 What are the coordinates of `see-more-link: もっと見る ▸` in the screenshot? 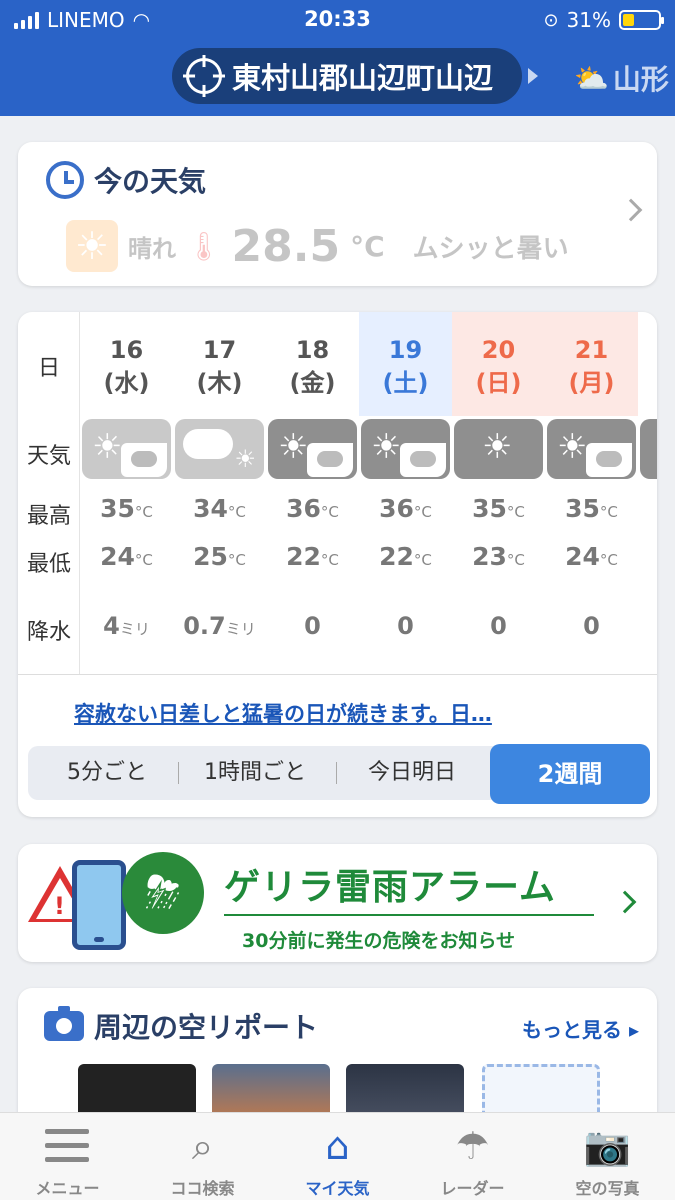 It's located at (580, 1028).